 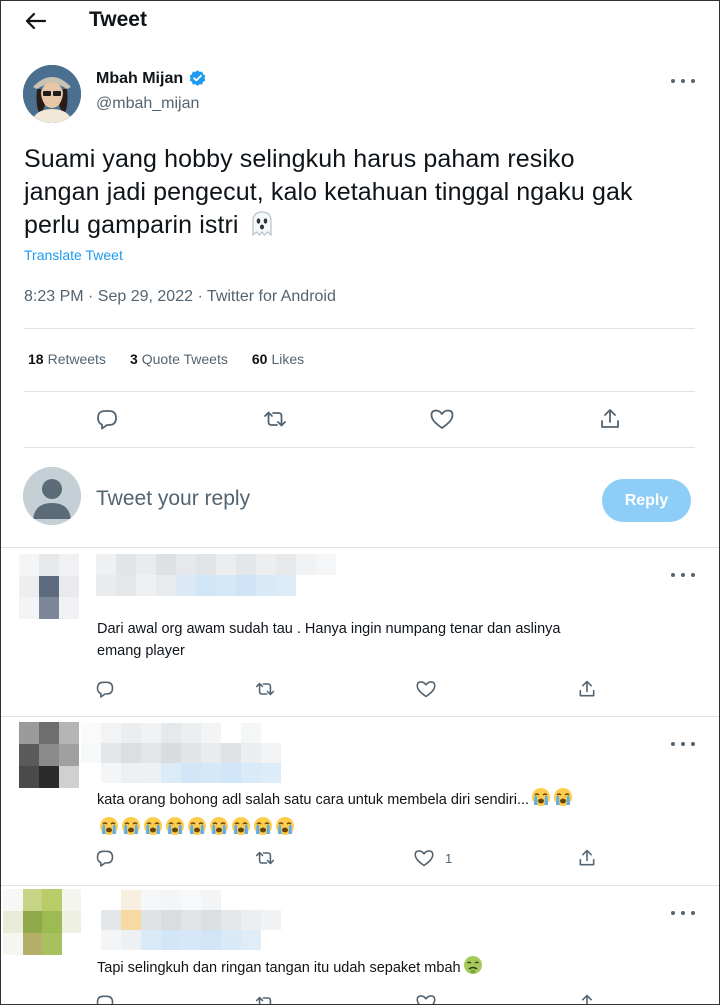 I want to click on author-handle: @mbah_mijan, so click(x=147, y=104).